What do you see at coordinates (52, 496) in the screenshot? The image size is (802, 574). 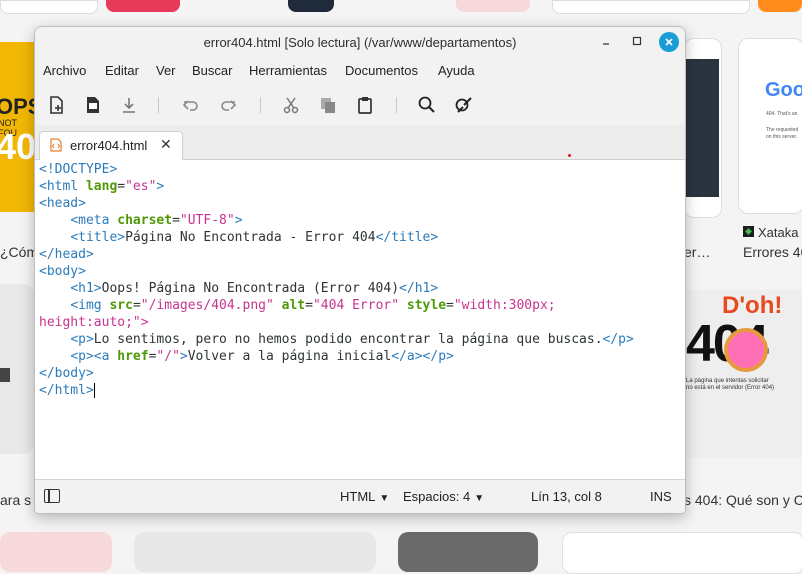 I see `side-panel-icon` at bounding box center [52, 496].